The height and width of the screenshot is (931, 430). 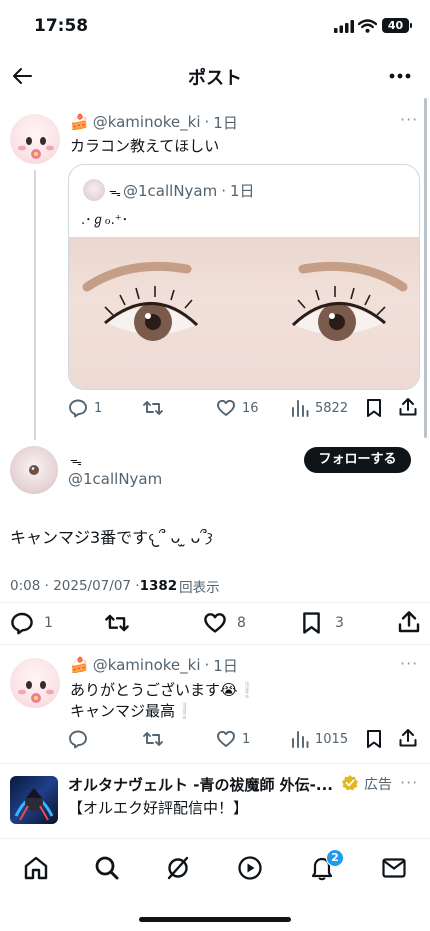 What do you see at coordinates (158, 586) in the screenshot?
I see `main-views-count: 1382` at bounding box center [158, 586].